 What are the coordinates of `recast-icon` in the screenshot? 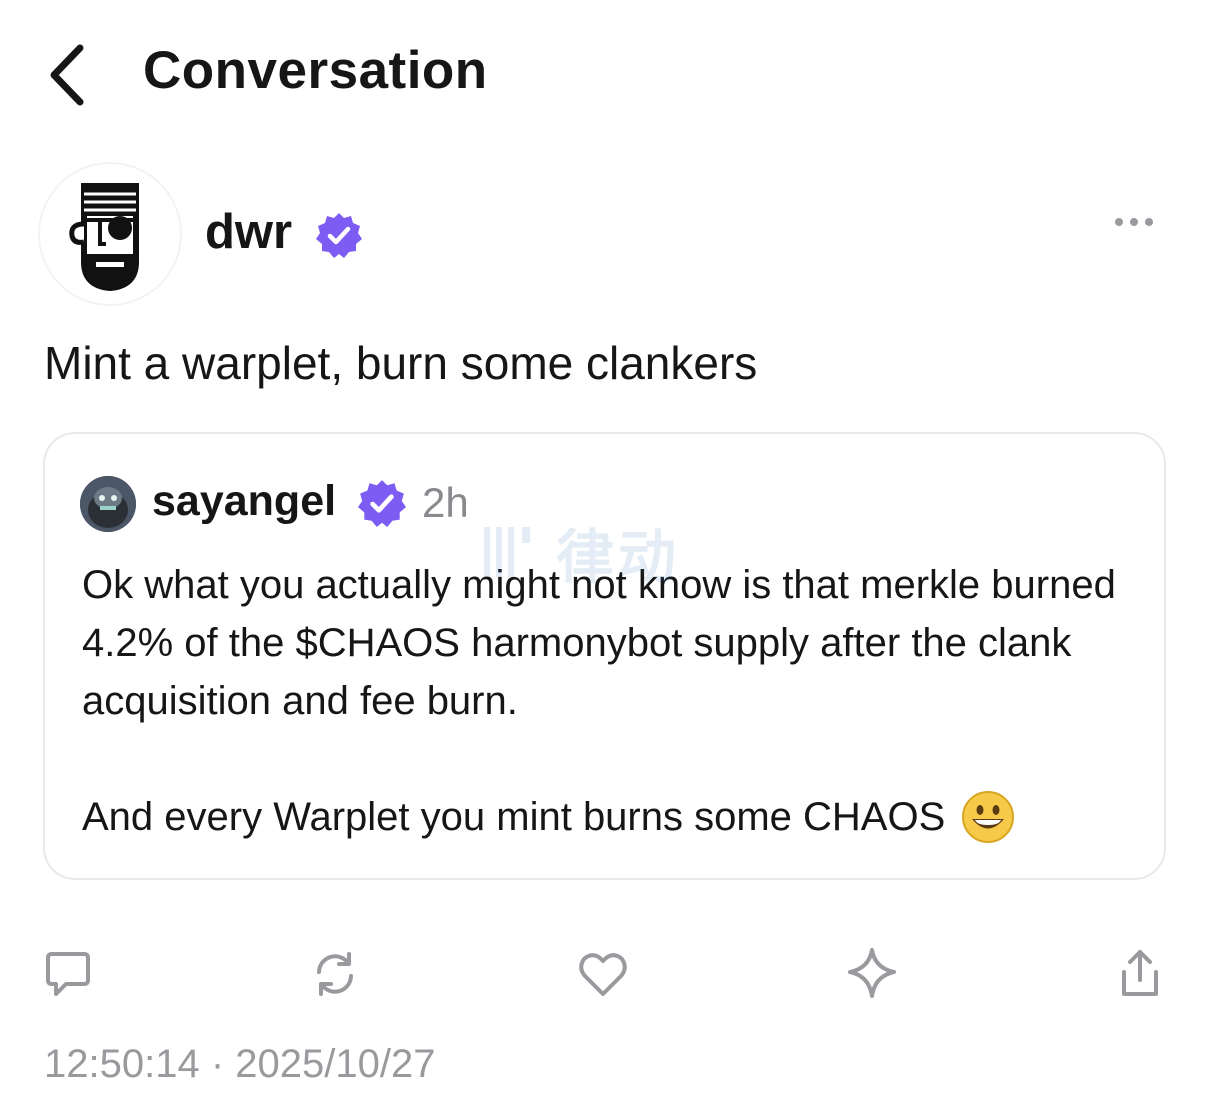 It's located at (335, 974).